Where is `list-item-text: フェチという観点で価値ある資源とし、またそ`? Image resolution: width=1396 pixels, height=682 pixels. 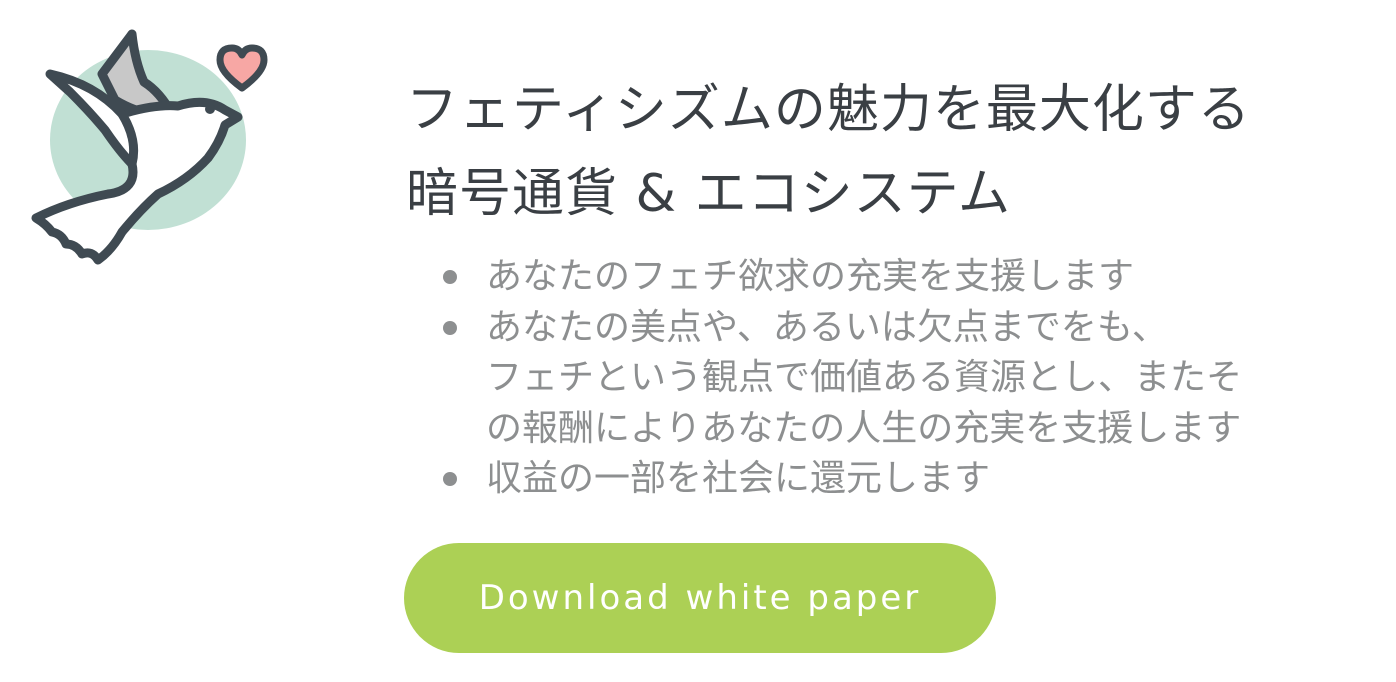
list-item-text: フェチという観点で価値ある資源とし、またそ is located at coordinates (864, 377).